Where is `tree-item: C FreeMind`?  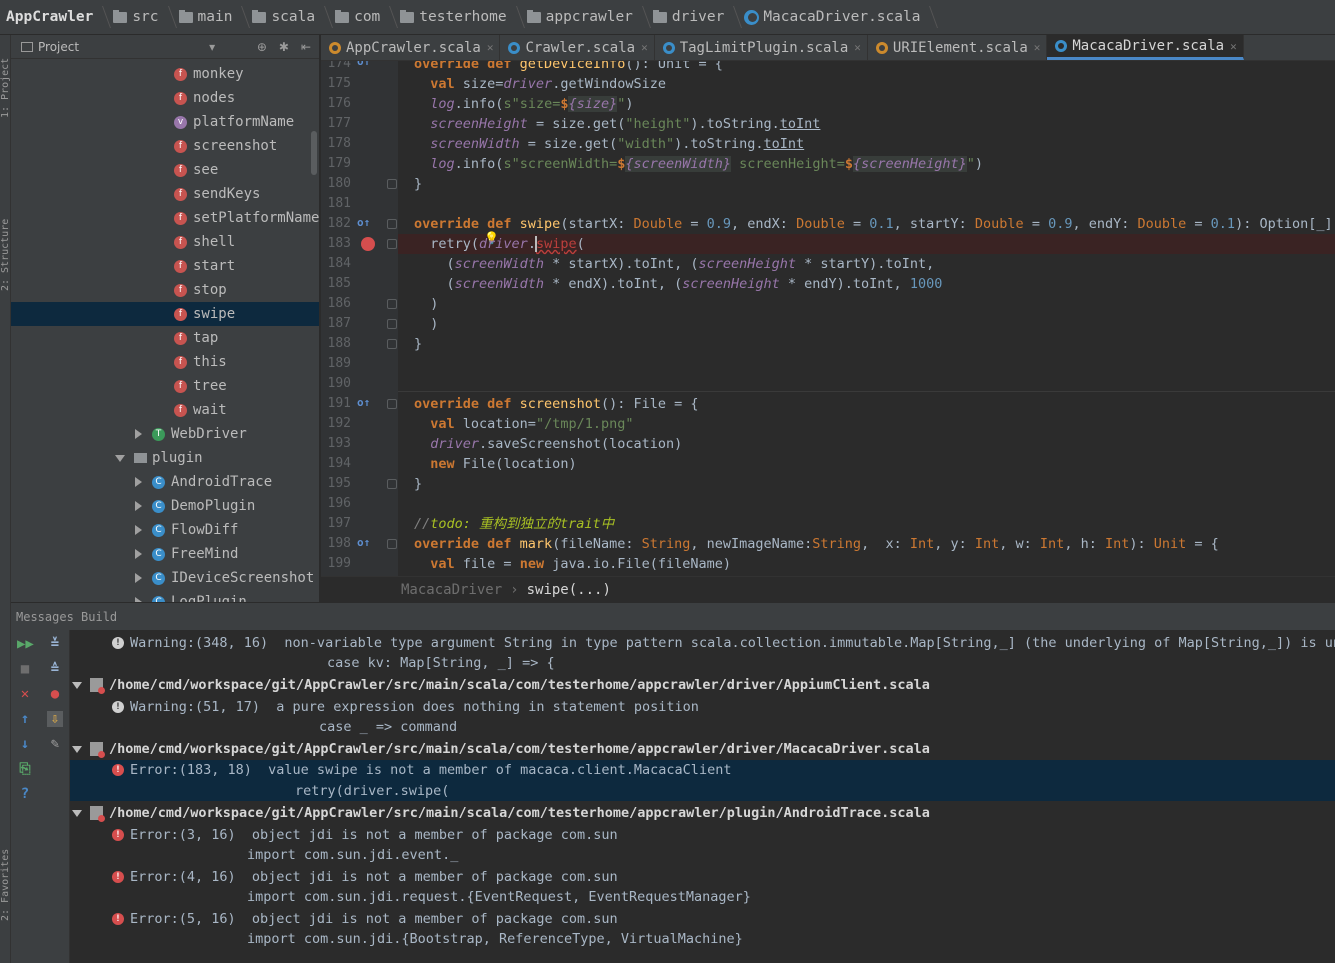
tree-item: C FreeMind is located at coordinates (186, 554).